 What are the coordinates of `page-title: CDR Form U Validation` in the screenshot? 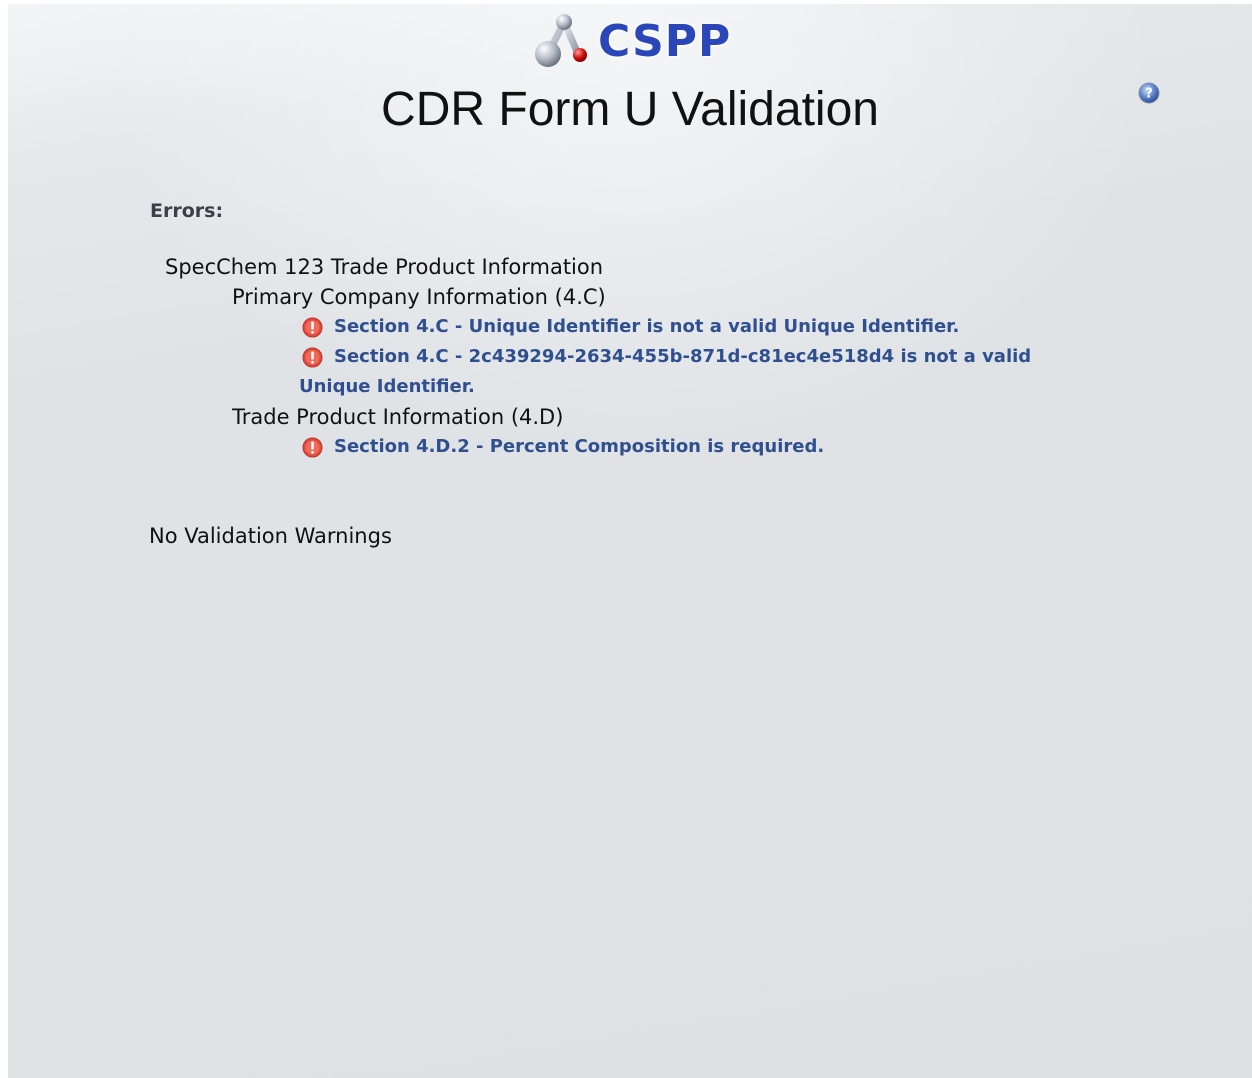 It's located at (630, 109).